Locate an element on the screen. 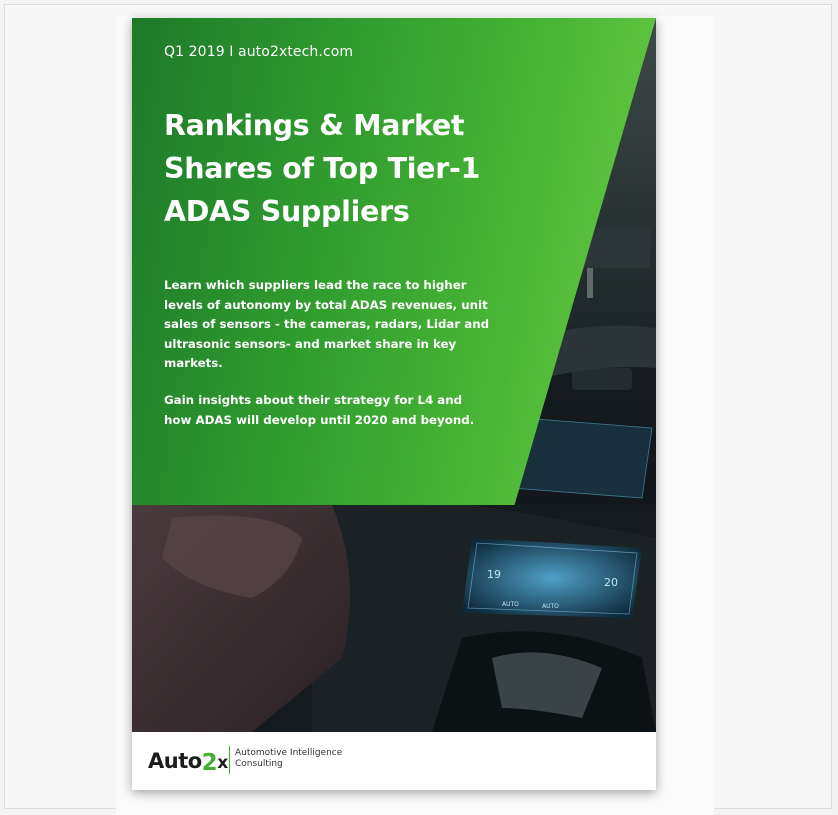 Image resolution: width=838 pixels, height=815 pixels. title-line: Rankings & Market is located at coordinates (314, 125).